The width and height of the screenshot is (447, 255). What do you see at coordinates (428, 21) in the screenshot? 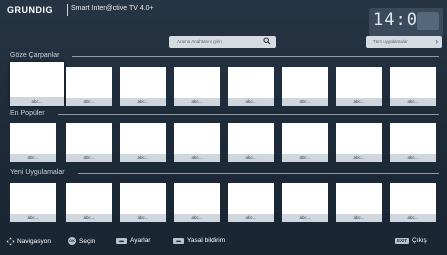
I see `clock-extra` at bounding box center [428, 21].